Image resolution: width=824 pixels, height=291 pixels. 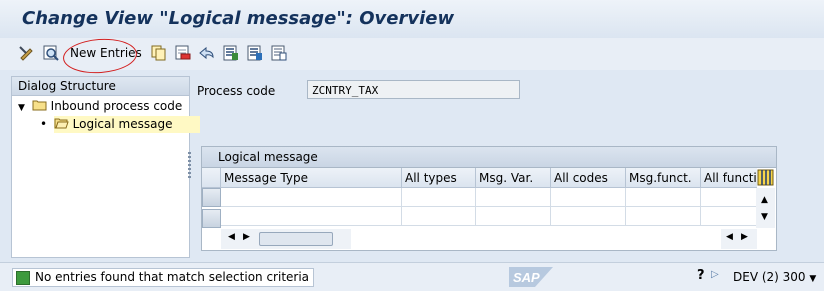 I want to click on expand-triangle-icon: ▼, so click(x=23, y=108).